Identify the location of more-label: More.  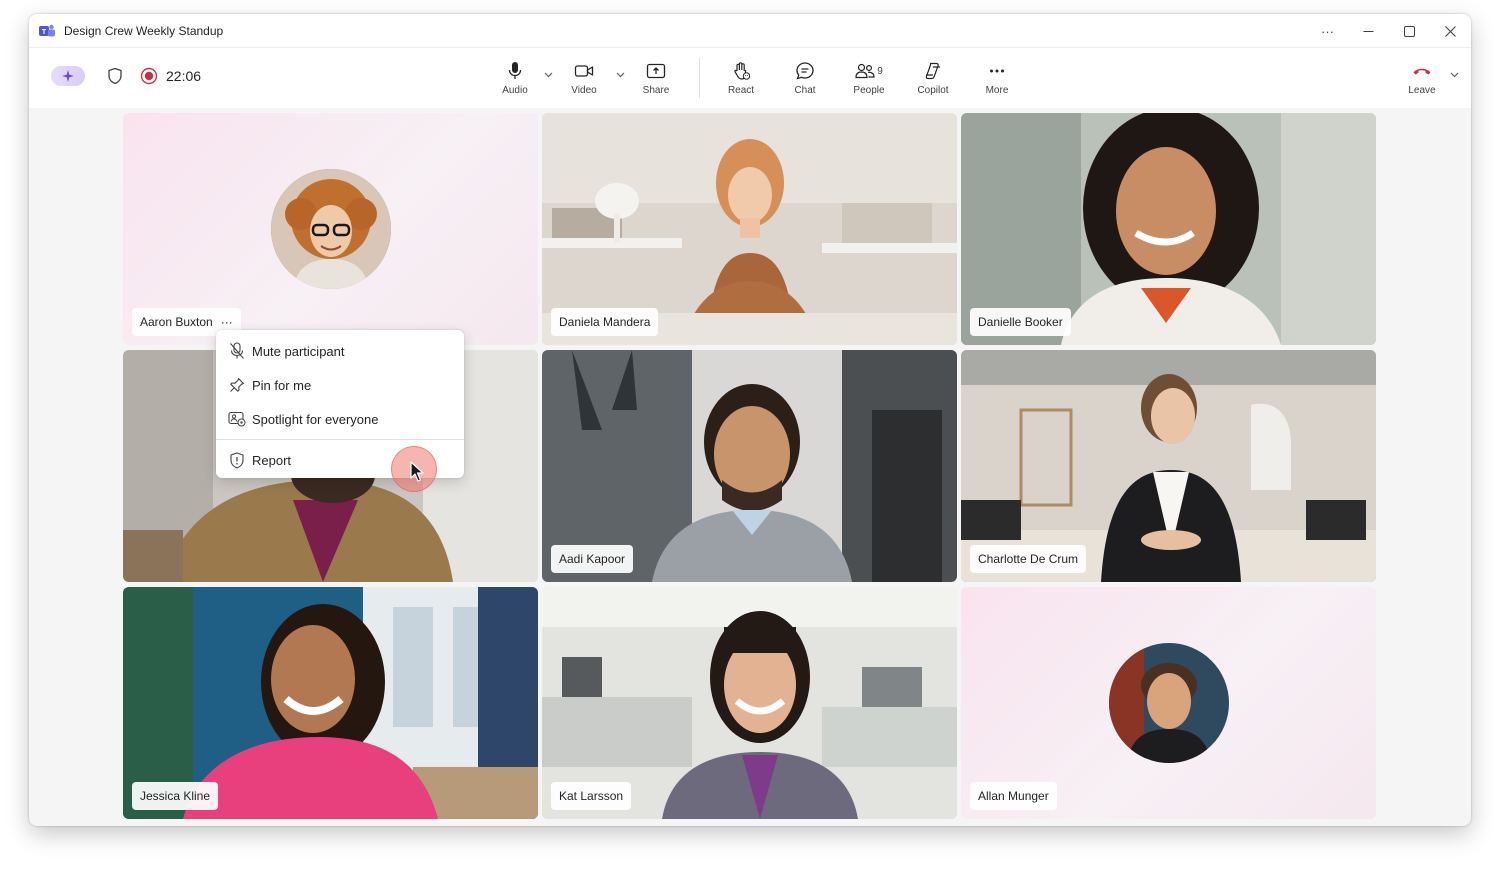
(997, 90).